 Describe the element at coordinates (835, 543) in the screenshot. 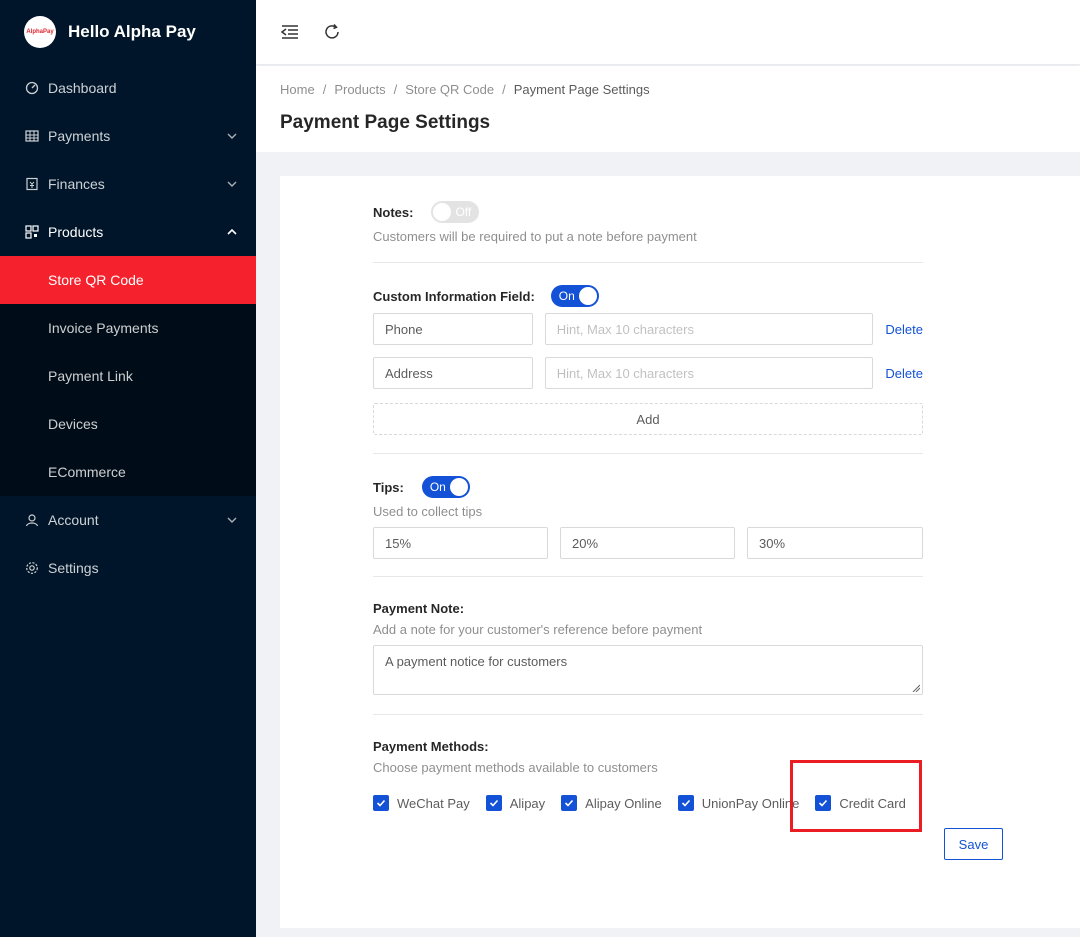

I see `tip-input-3: 30%` at that location.